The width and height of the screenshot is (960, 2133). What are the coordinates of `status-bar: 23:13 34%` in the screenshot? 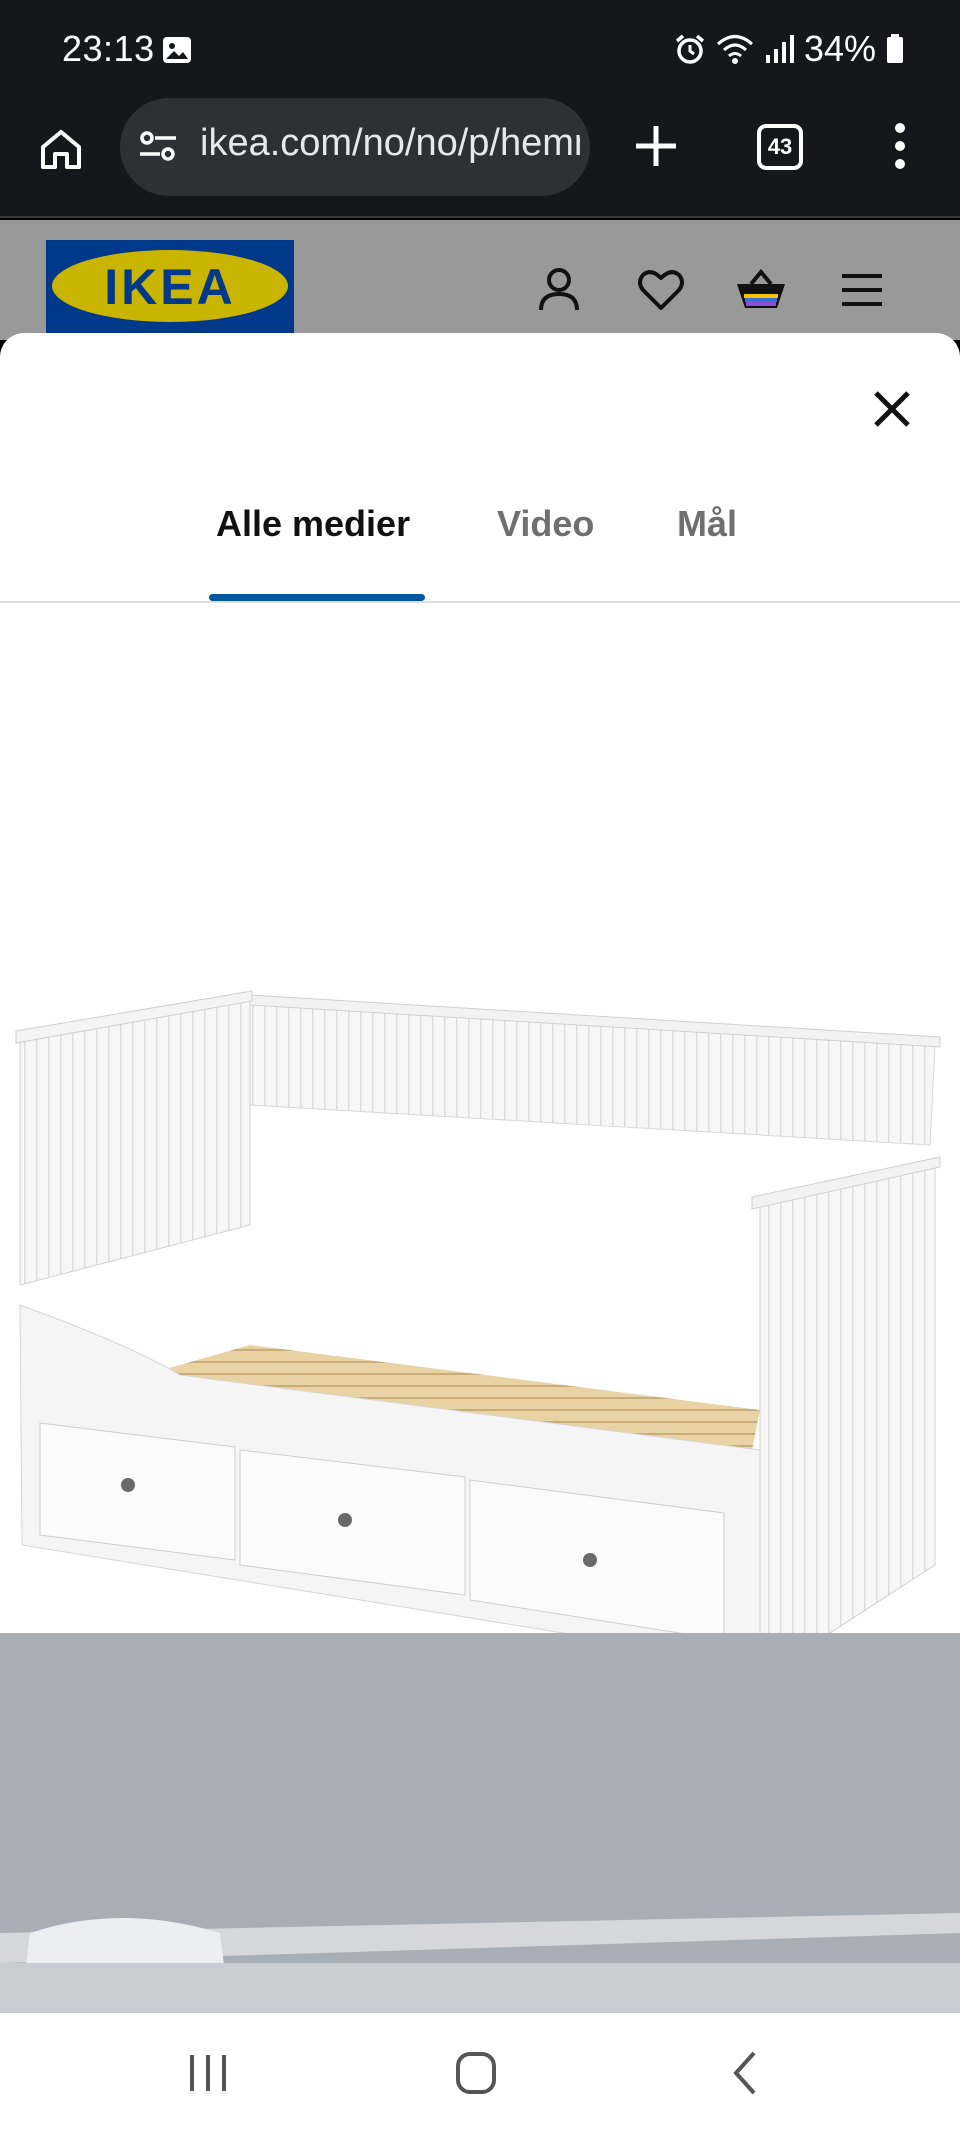 It's located at (480, 49).